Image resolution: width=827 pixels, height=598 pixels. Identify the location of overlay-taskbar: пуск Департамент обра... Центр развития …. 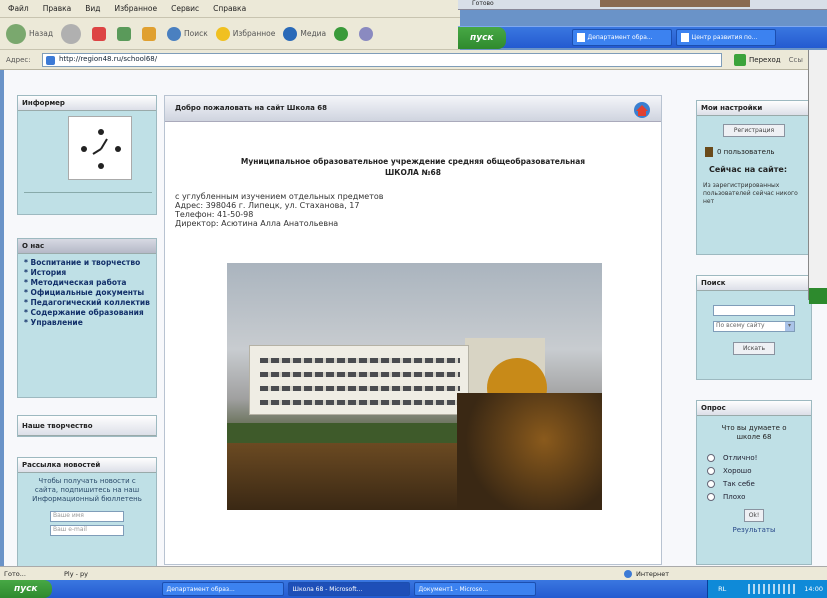
(642, 37).